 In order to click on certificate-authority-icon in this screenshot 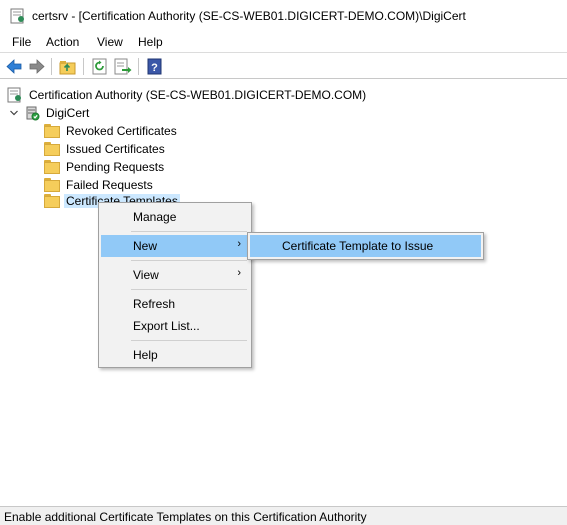, I will do `click(14, 95)`.